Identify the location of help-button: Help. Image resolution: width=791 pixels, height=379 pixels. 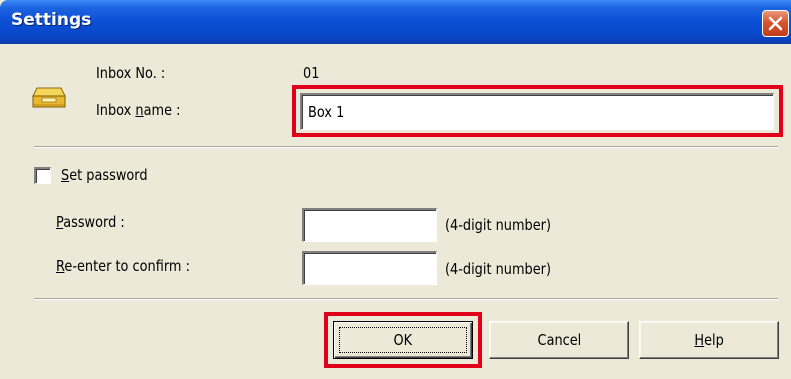
(709, 340).